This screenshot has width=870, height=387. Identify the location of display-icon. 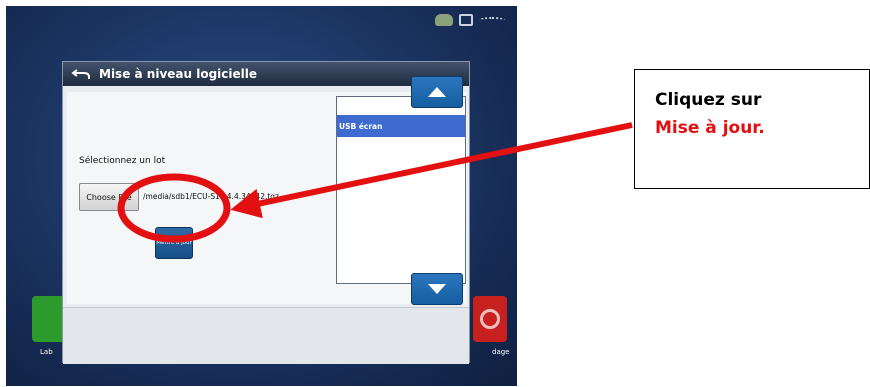
(466, 20).